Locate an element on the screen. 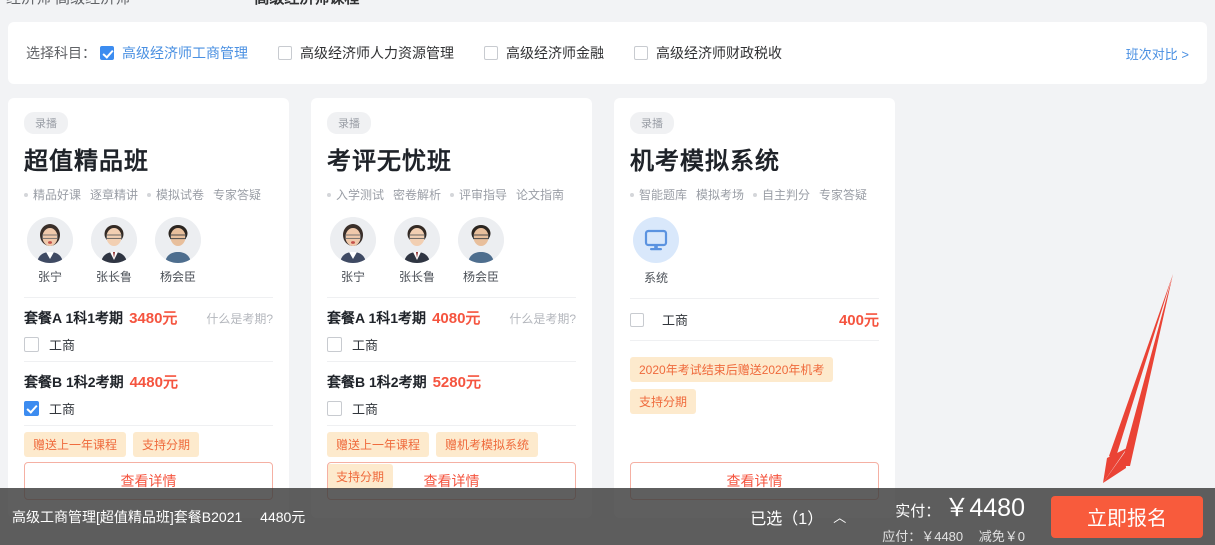 The height and width of the screenshot is (545, 1215). selected-course-name: 高级工商管理[超值精品班]套餐B2021 is located at coordinates (127, 516).